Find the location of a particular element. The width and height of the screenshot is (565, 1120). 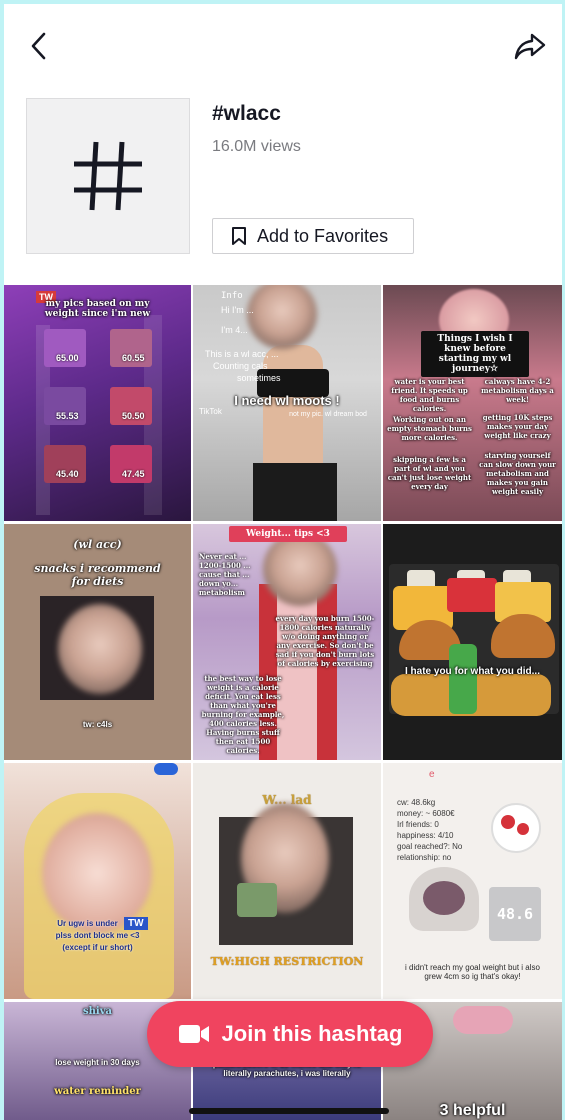

hashtag-icon is located at coordinates (108, 176).